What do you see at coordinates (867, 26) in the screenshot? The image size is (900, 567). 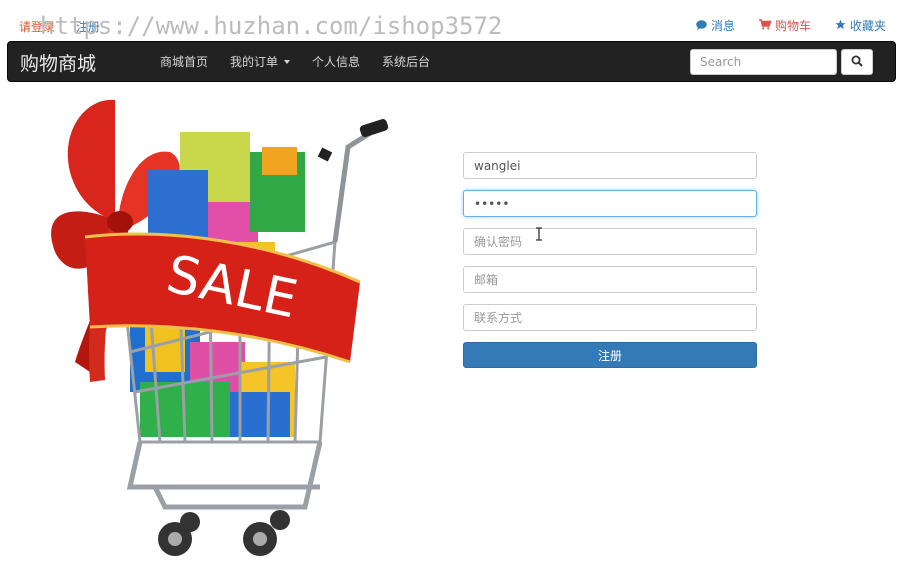 I see `favorites-label: 收藏夹` at bounding box center [867, 26].